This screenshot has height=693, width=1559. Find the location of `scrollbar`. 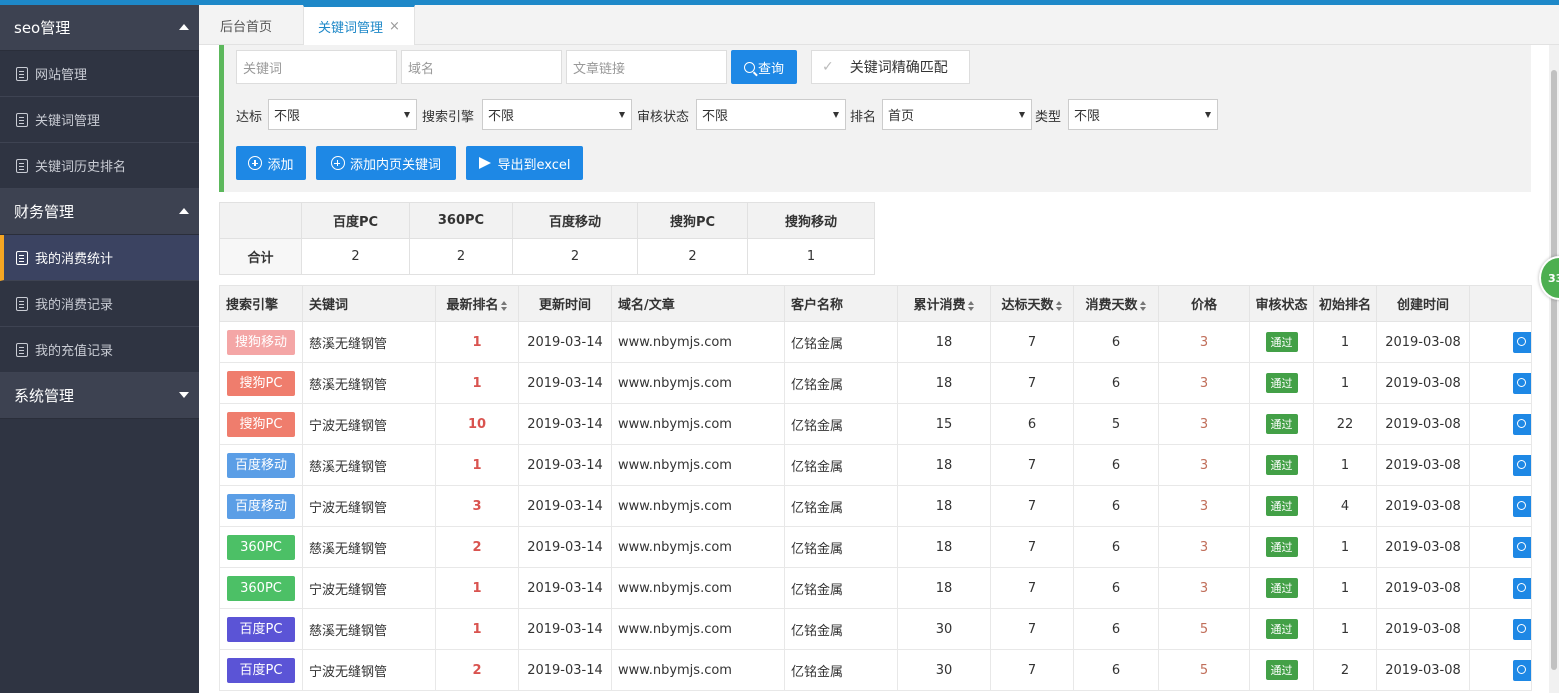

scrollbar is located at coordinates (1554, 369).